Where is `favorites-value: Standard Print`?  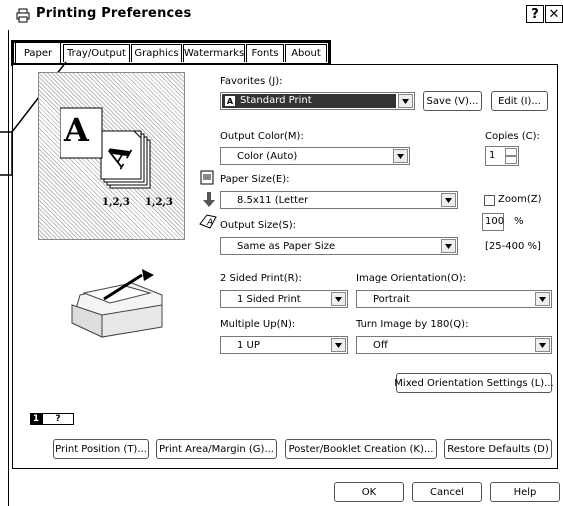 favorites-value: Standard Print is located at coordinates (276, 100).